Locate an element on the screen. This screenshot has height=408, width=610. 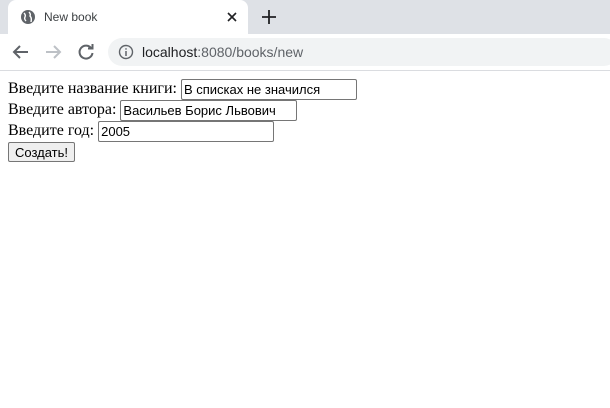
title-row: Введите название книги: is located at coordinates (182, 89).